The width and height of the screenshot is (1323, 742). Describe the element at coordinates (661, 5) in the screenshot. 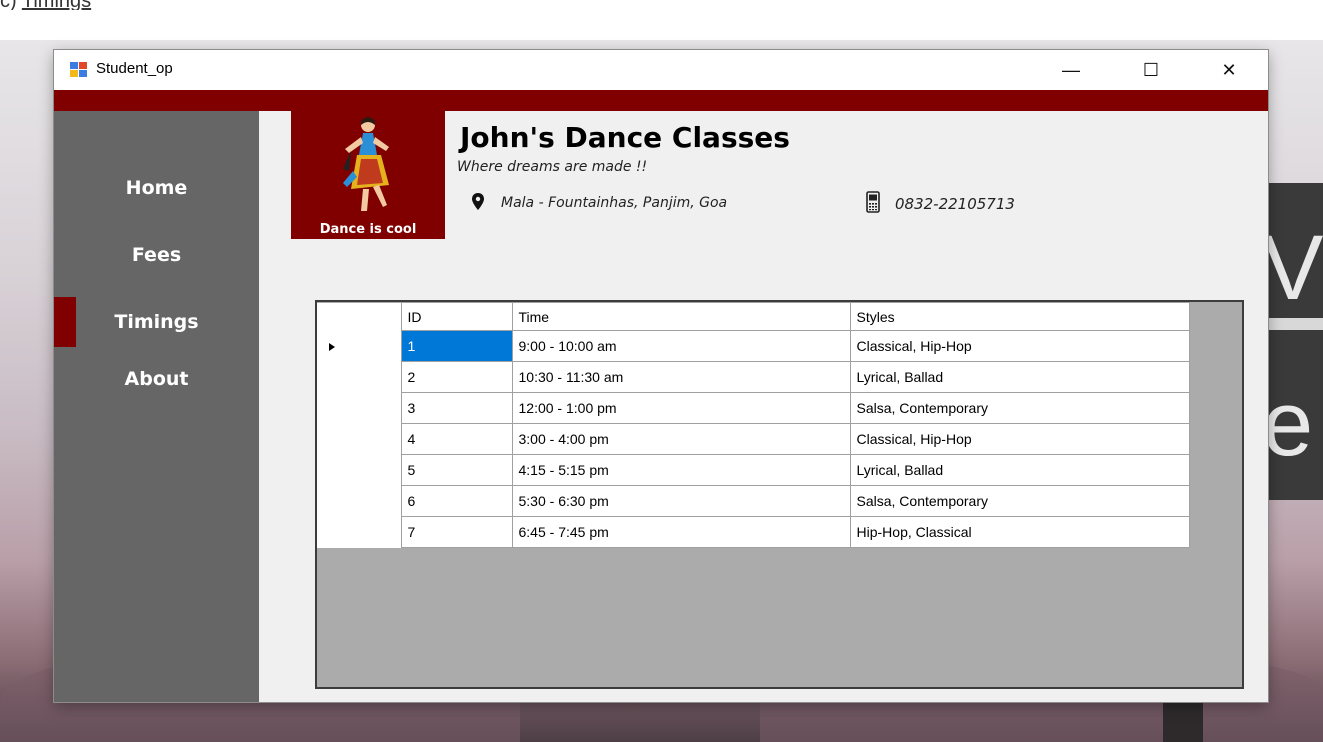

I see `background-document-strip: c) Timings` at that location.